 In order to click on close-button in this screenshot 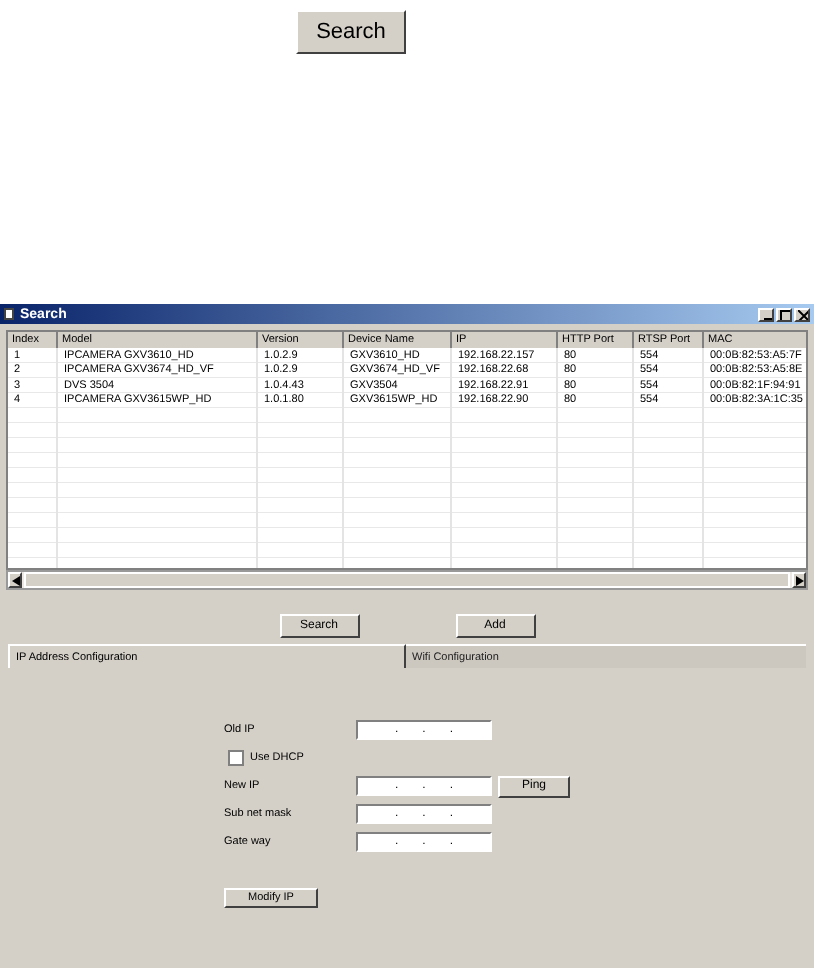, I will do `click(802, 314)`.